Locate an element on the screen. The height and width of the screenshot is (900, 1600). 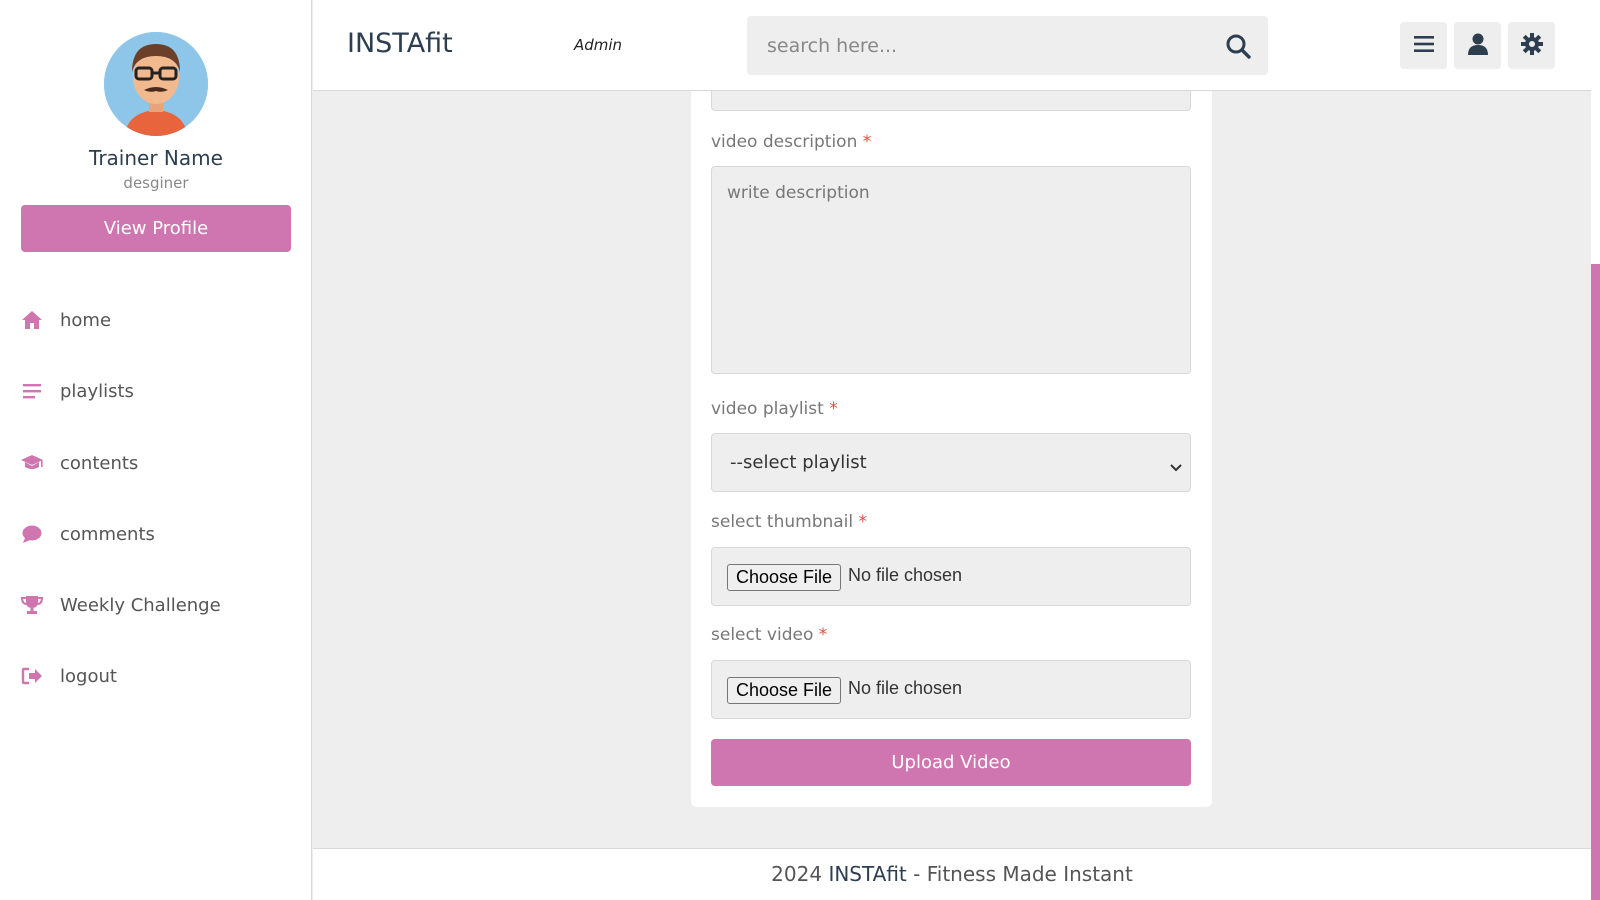
trainer-name: Trainer Name is located at coordinates (156, 158).